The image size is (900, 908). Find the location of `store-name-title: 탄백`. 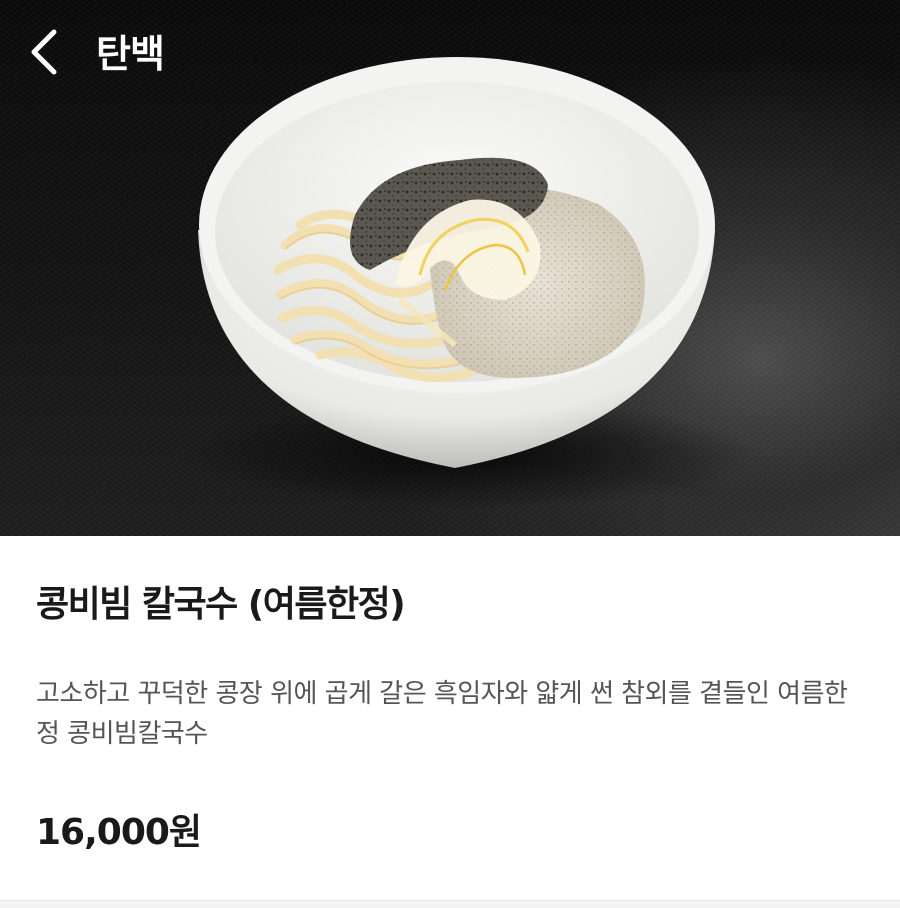

store-name-title: 탄백 is located at coordinates (130, 54).